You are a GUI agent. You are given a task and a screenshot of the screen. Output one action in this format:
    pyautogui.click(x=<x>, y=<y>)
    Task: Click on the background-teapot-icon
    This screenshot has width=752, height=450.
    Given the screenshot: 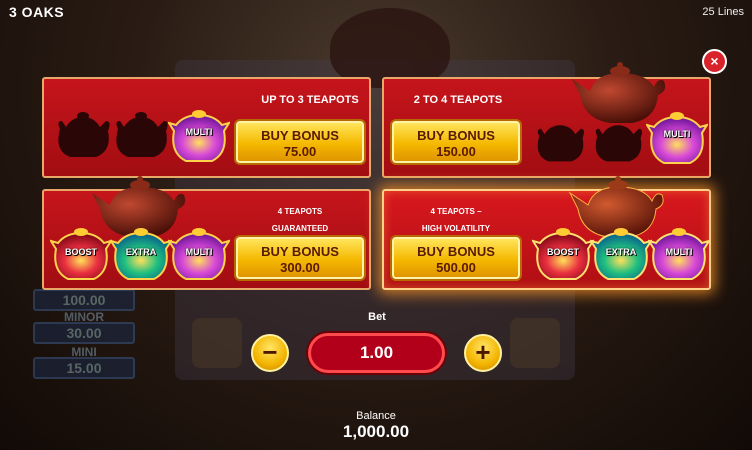 What is the action you would take?
    pyautogui.click(x=390, y=48)
    